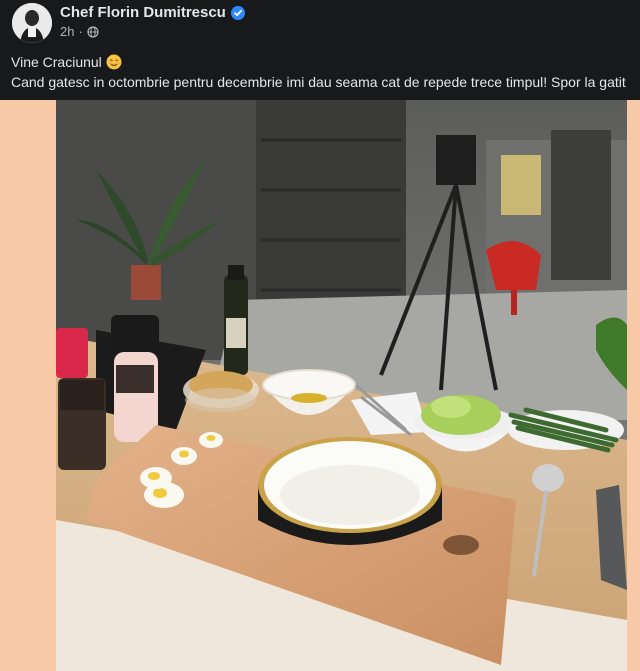 Image resolution: width=640 pixels, height=671 pixels. Describe the element at coordinates (521, 185) in the screenshot. I see `wall-light` at that location.